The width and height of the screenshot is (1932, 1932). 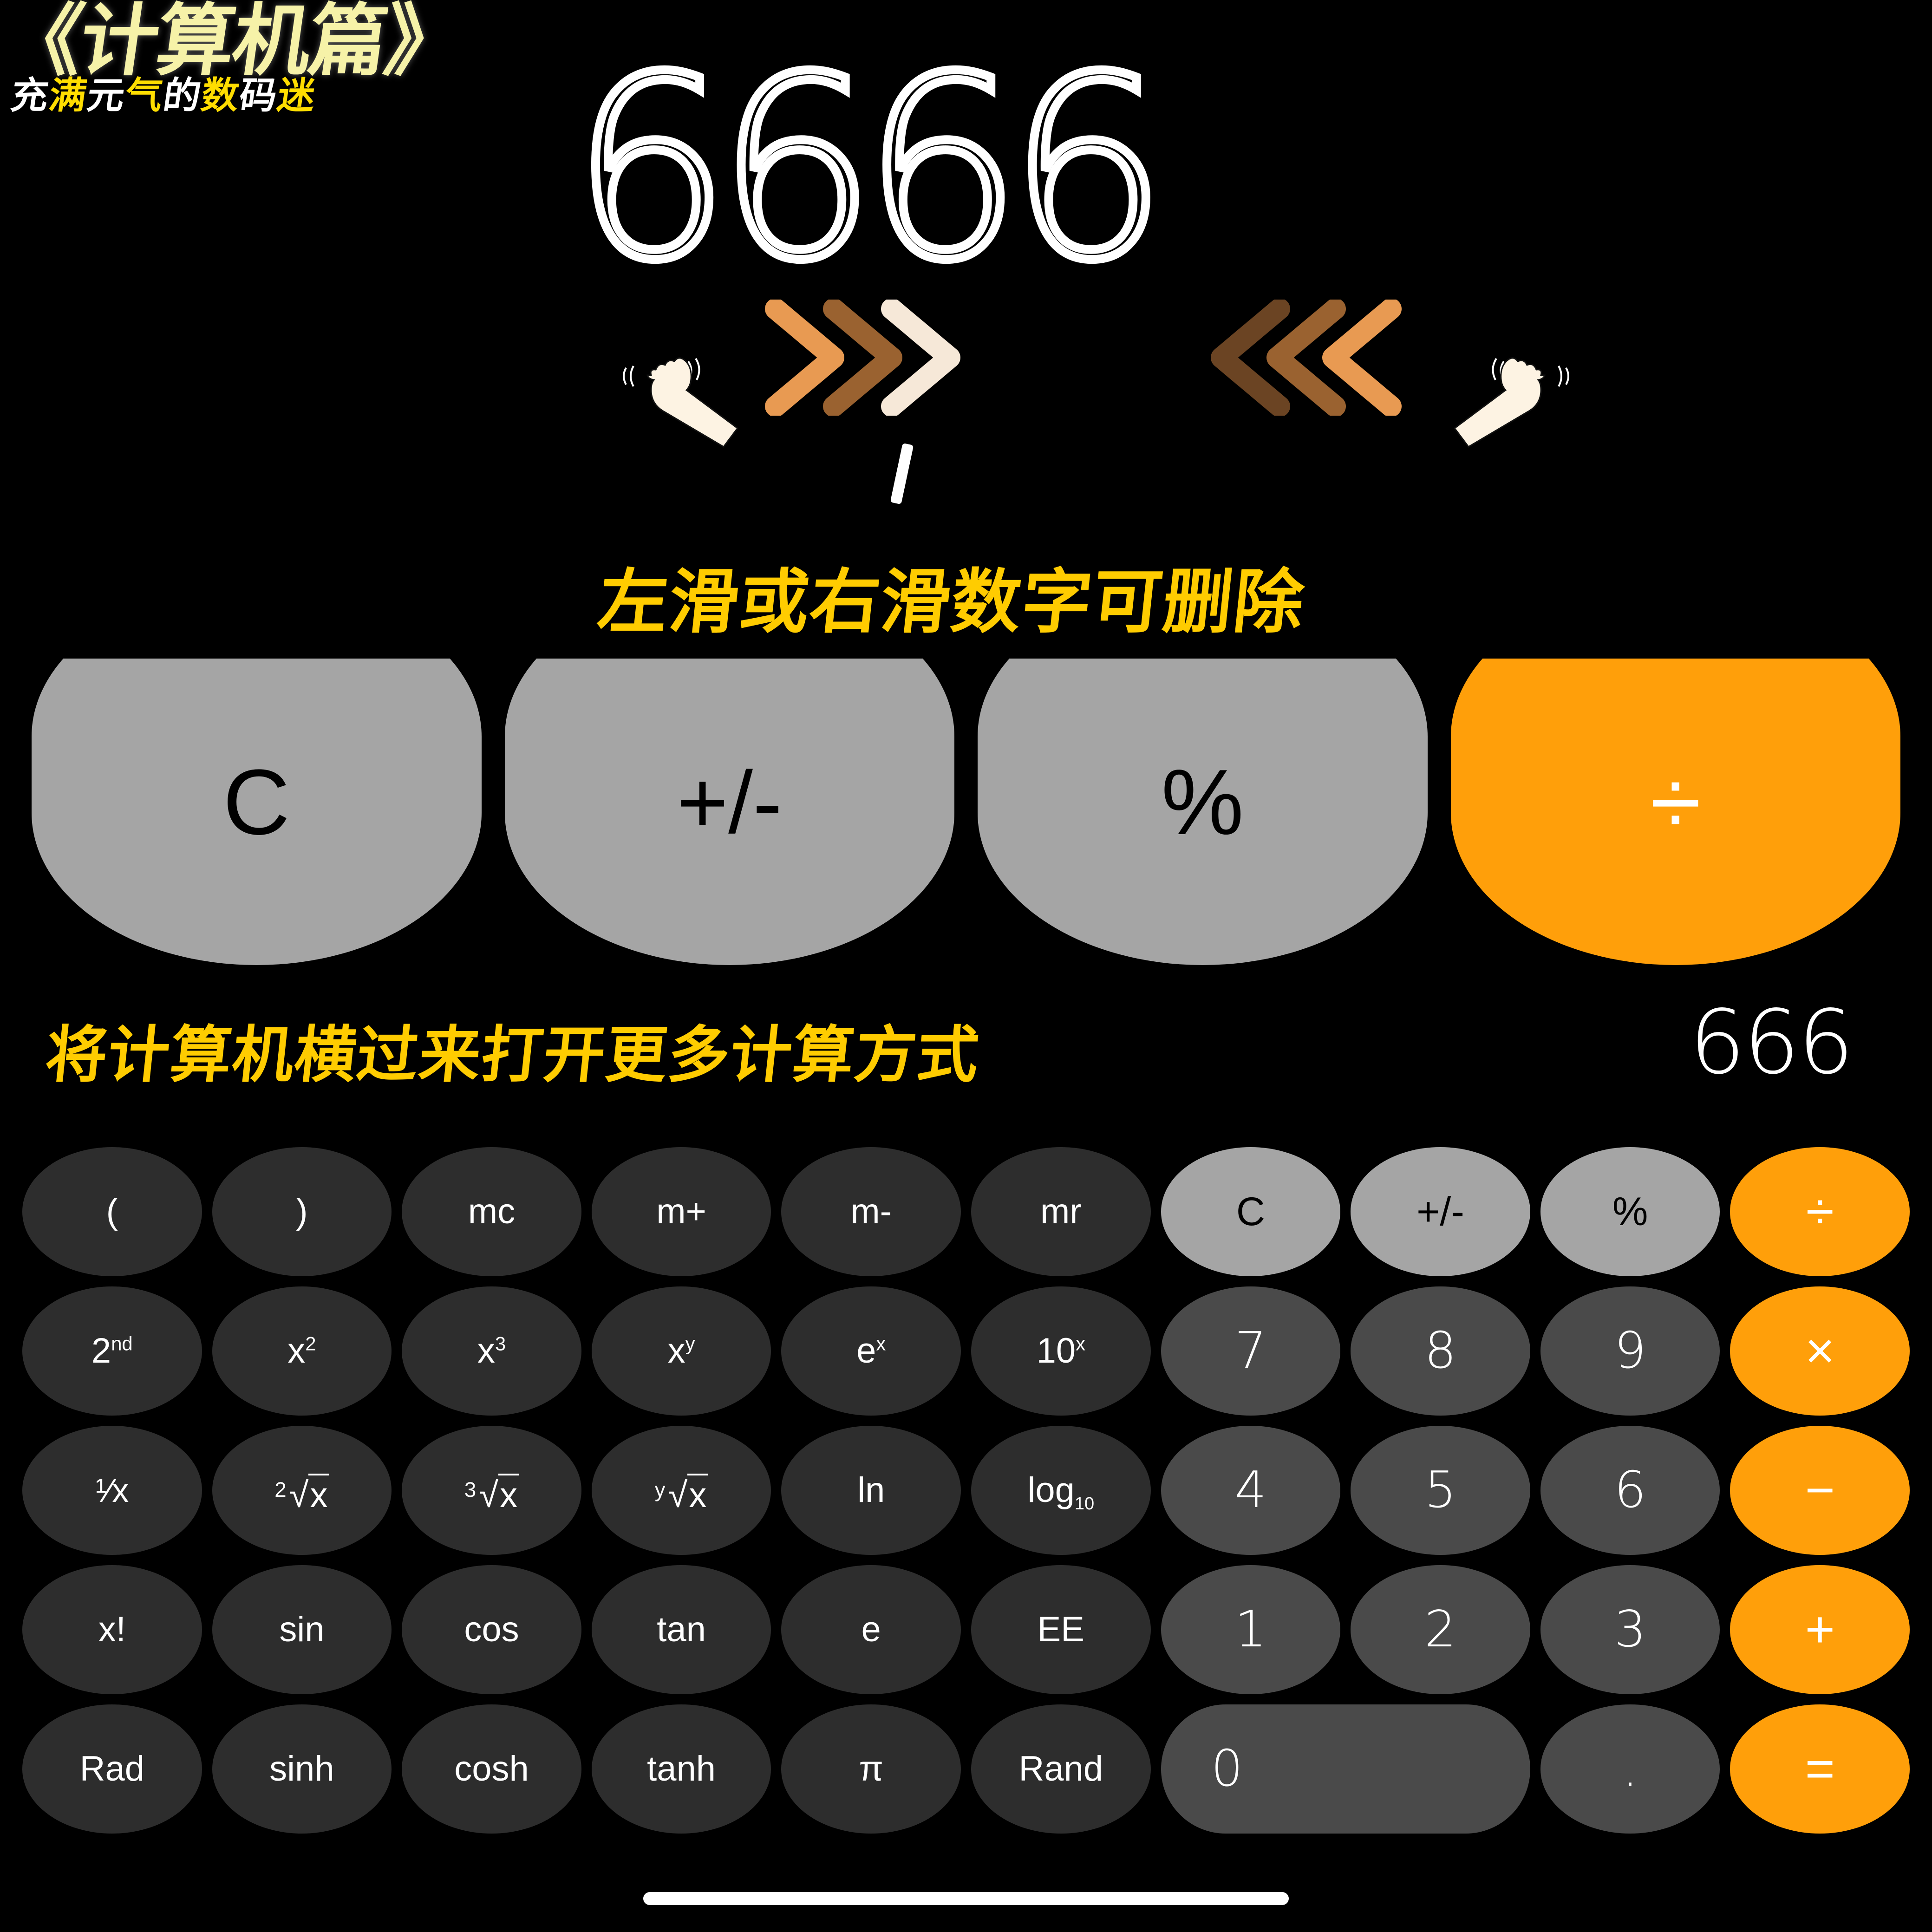 I want to click on key-key-3: 3, so click(x=1630, y=1629).